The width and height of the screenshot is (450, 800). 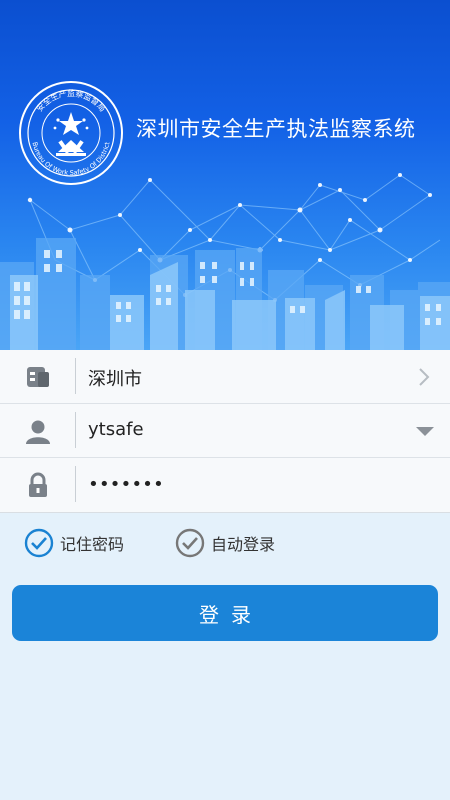 What do you see at coordinates (424, 377) in the screenshot?
I see `chevron-right-icon` at bounding box center [424, 377].